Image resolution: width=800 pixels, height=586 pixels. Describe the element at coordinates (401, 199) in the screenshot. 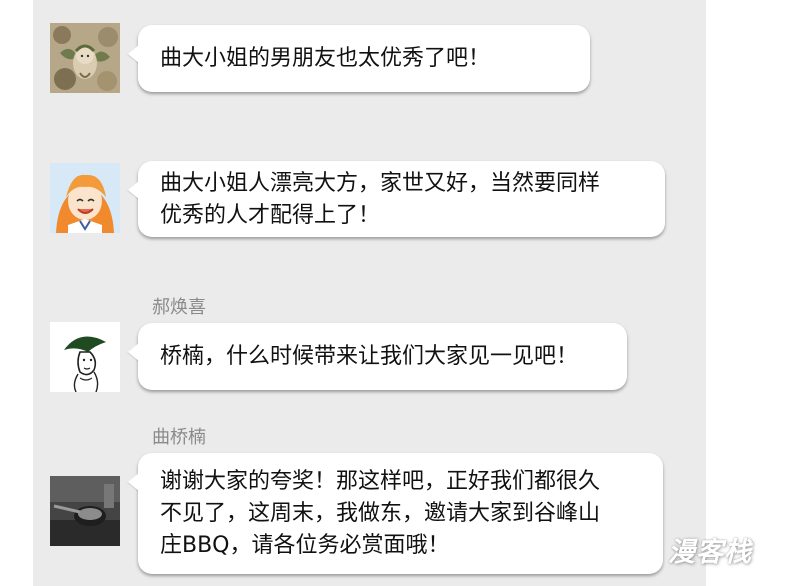

I see `message-bubble: 曲大小姐人漂亮大方，家世又好，当然要同样 优秀的人才配得上了！` at that location.